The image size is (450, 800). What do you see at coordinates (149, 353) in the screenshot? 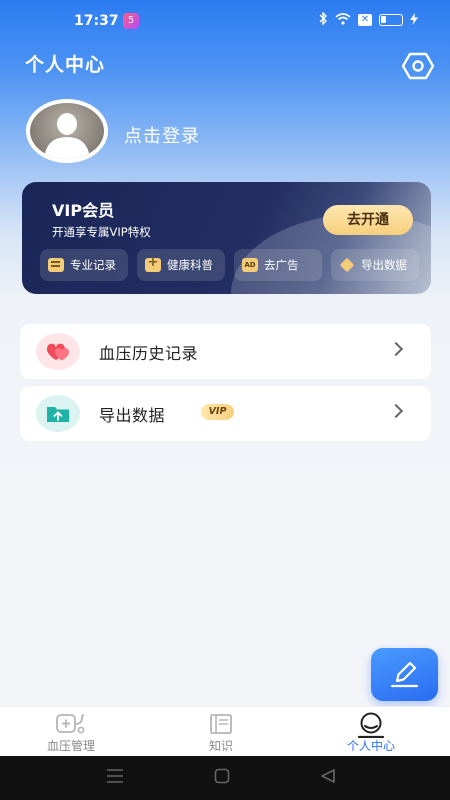
I see `menu-label: 血压历史记录` at bounding box center [149, 353].